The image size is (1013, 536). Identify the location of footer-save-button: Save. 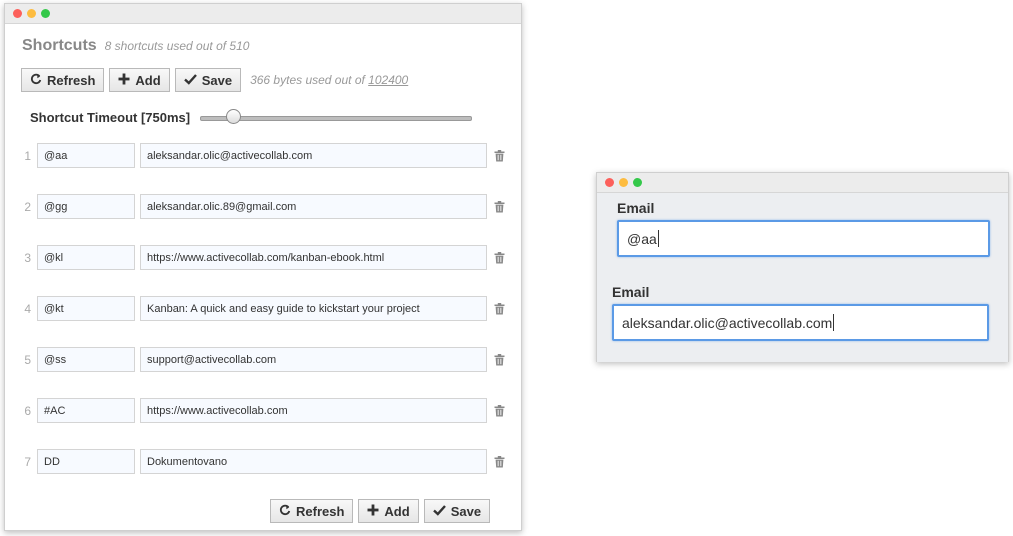
(457, 511).